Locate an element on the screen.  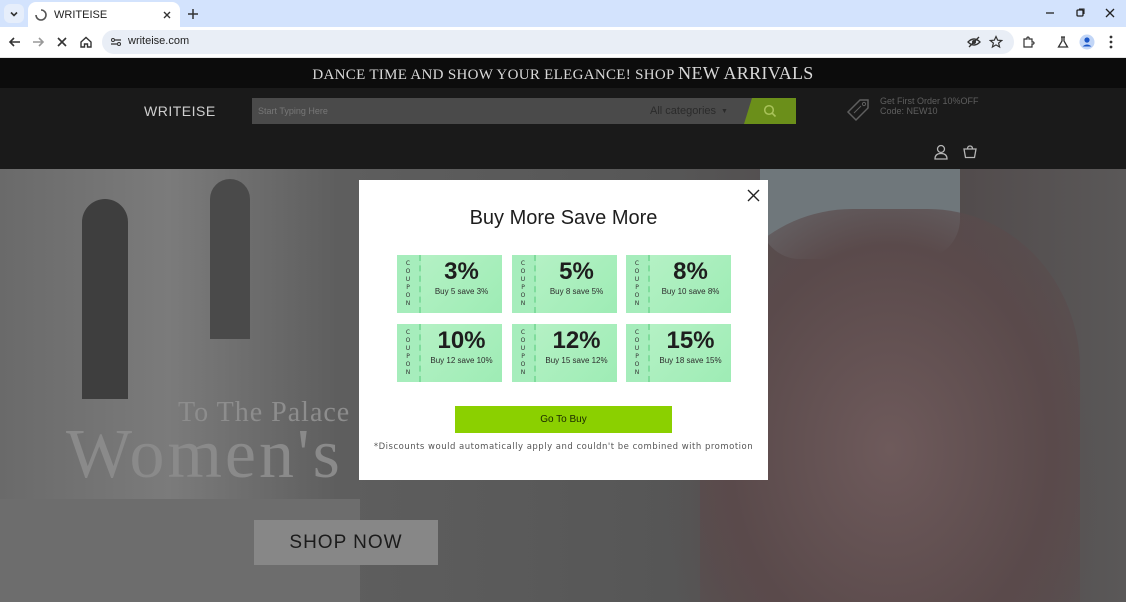
coupon-card: C O U P O N 3% Buy 5 save 3% is located at coordinates (449, 284).